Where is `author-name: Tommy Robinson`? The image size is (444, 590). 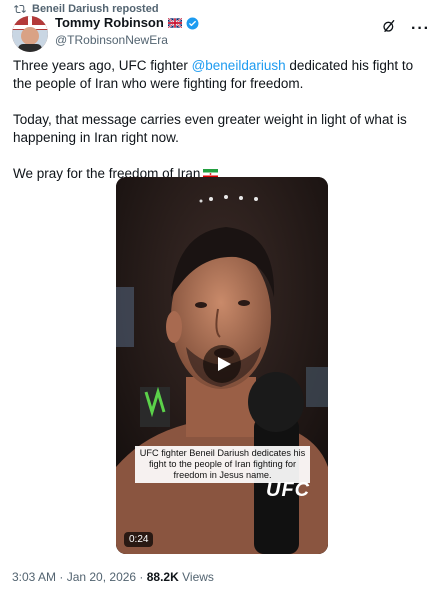 author-name: Tommy Robinson is located at coordinates (109, 23).